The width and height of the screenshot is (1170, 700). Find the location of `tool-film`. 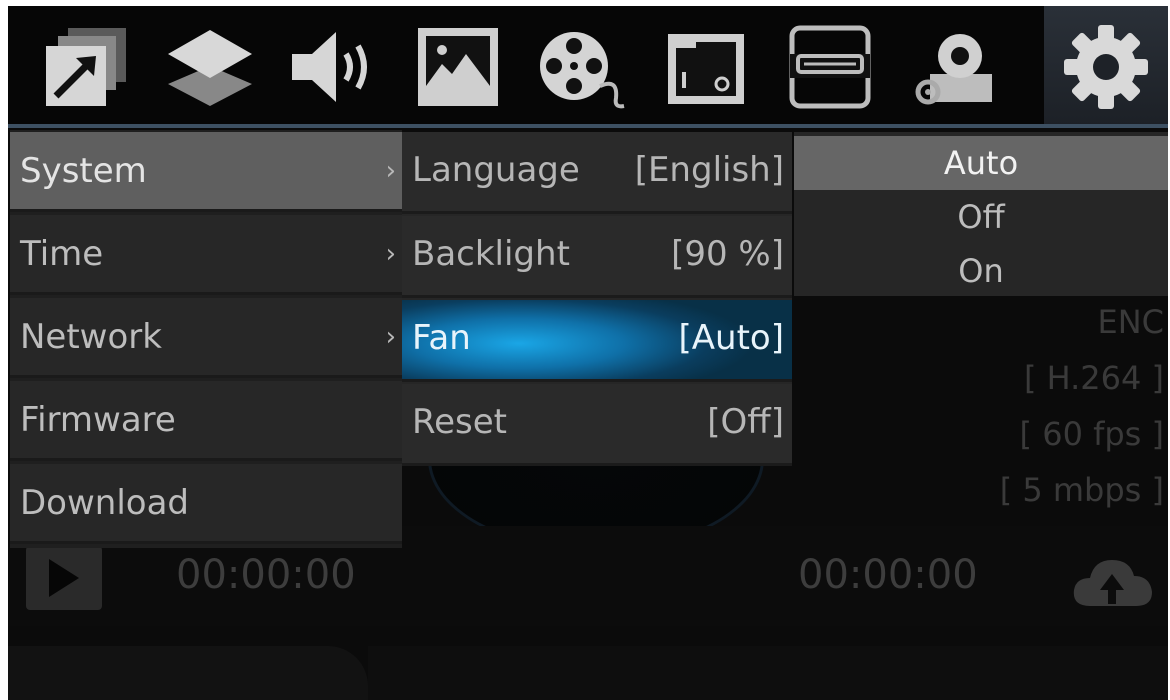

tool-film is located at coordinates (582, 67).